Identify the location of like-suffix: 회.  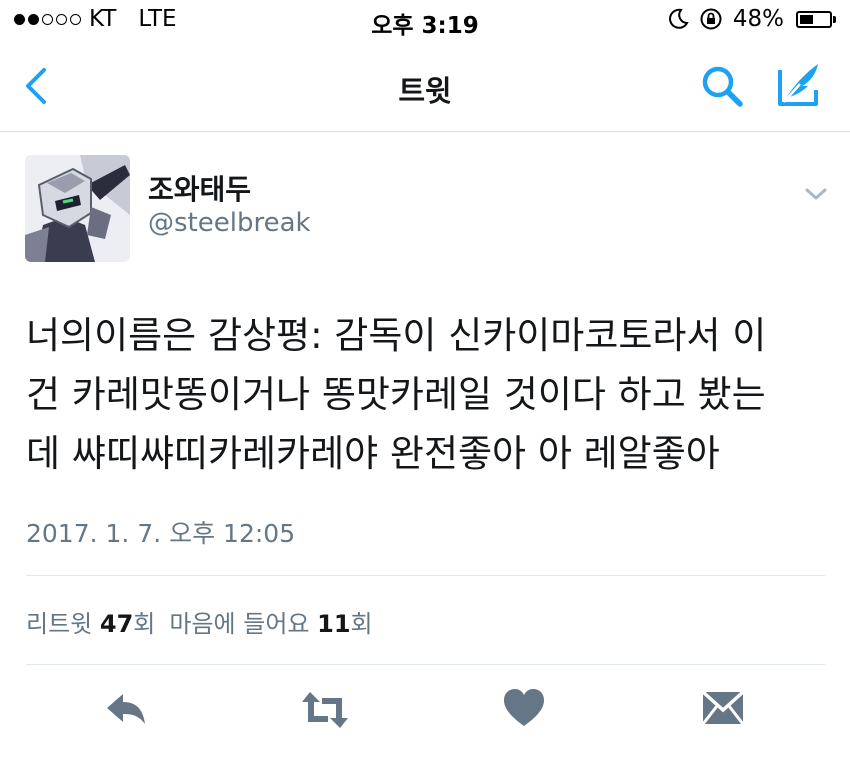
(361, 624).